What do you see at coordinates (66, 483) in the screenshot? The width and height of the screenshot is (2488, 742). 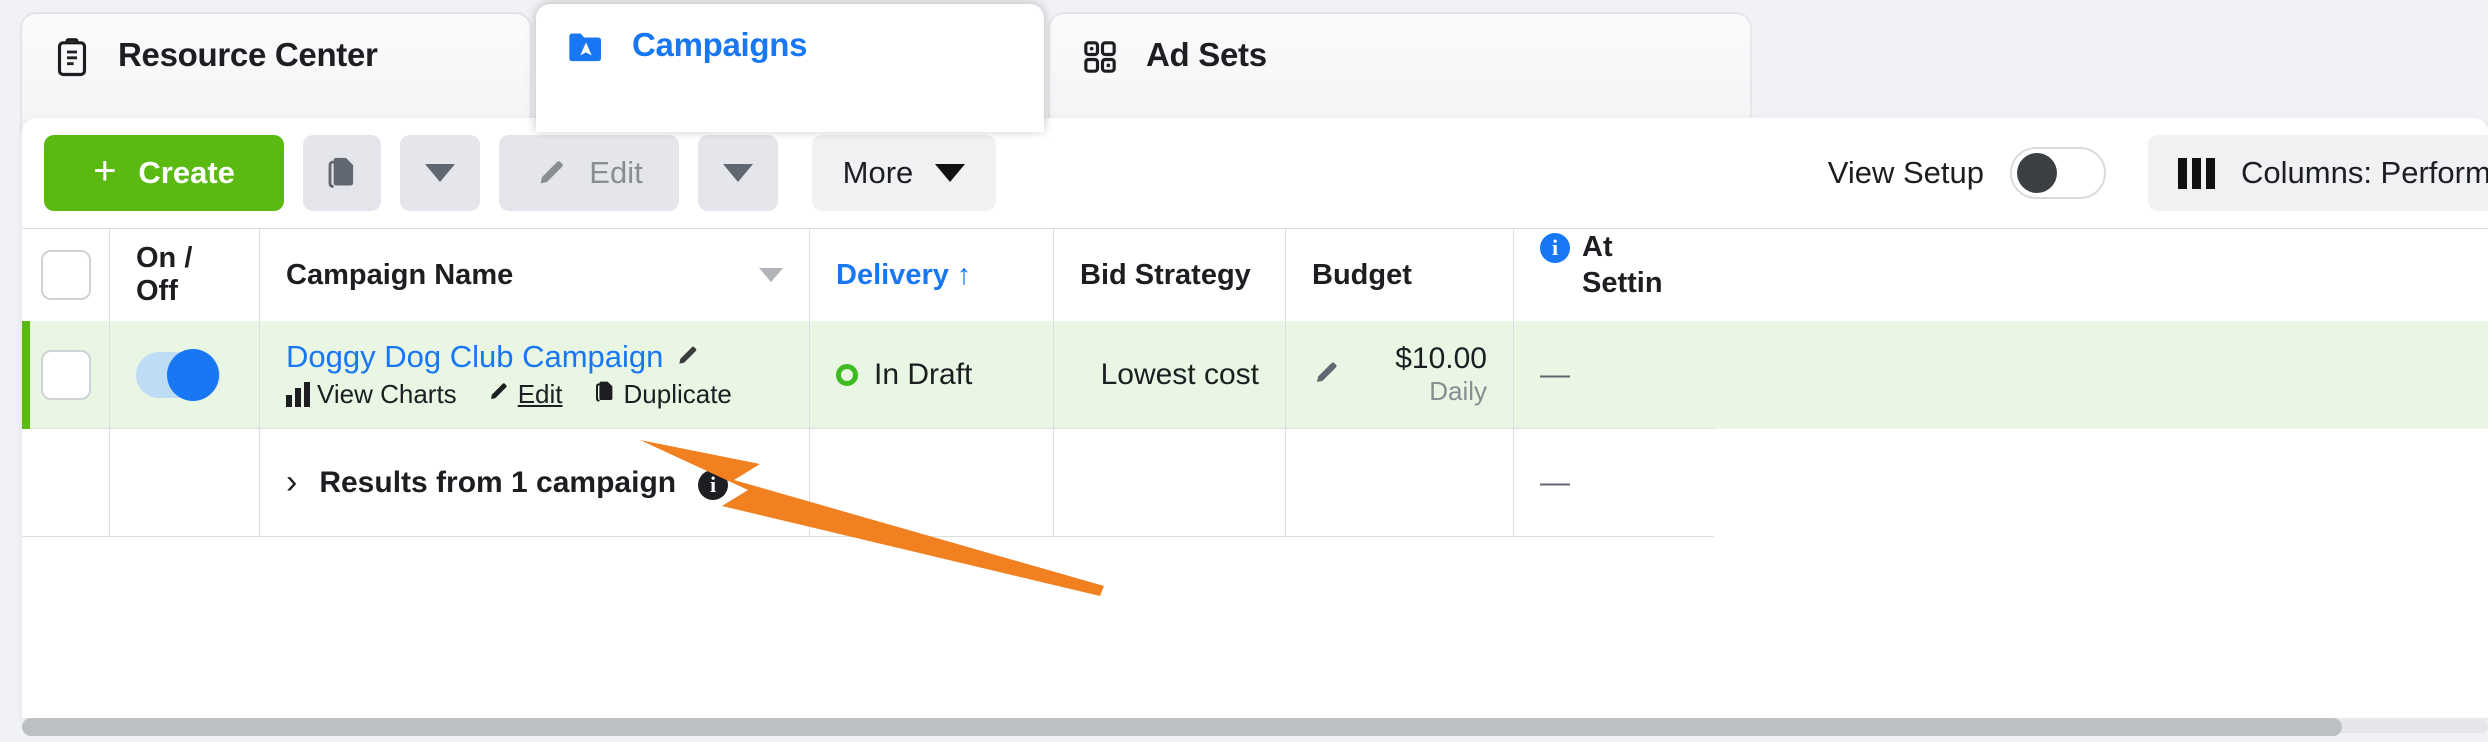 I see `summary-select-cell` at bounding box center [66, 483].